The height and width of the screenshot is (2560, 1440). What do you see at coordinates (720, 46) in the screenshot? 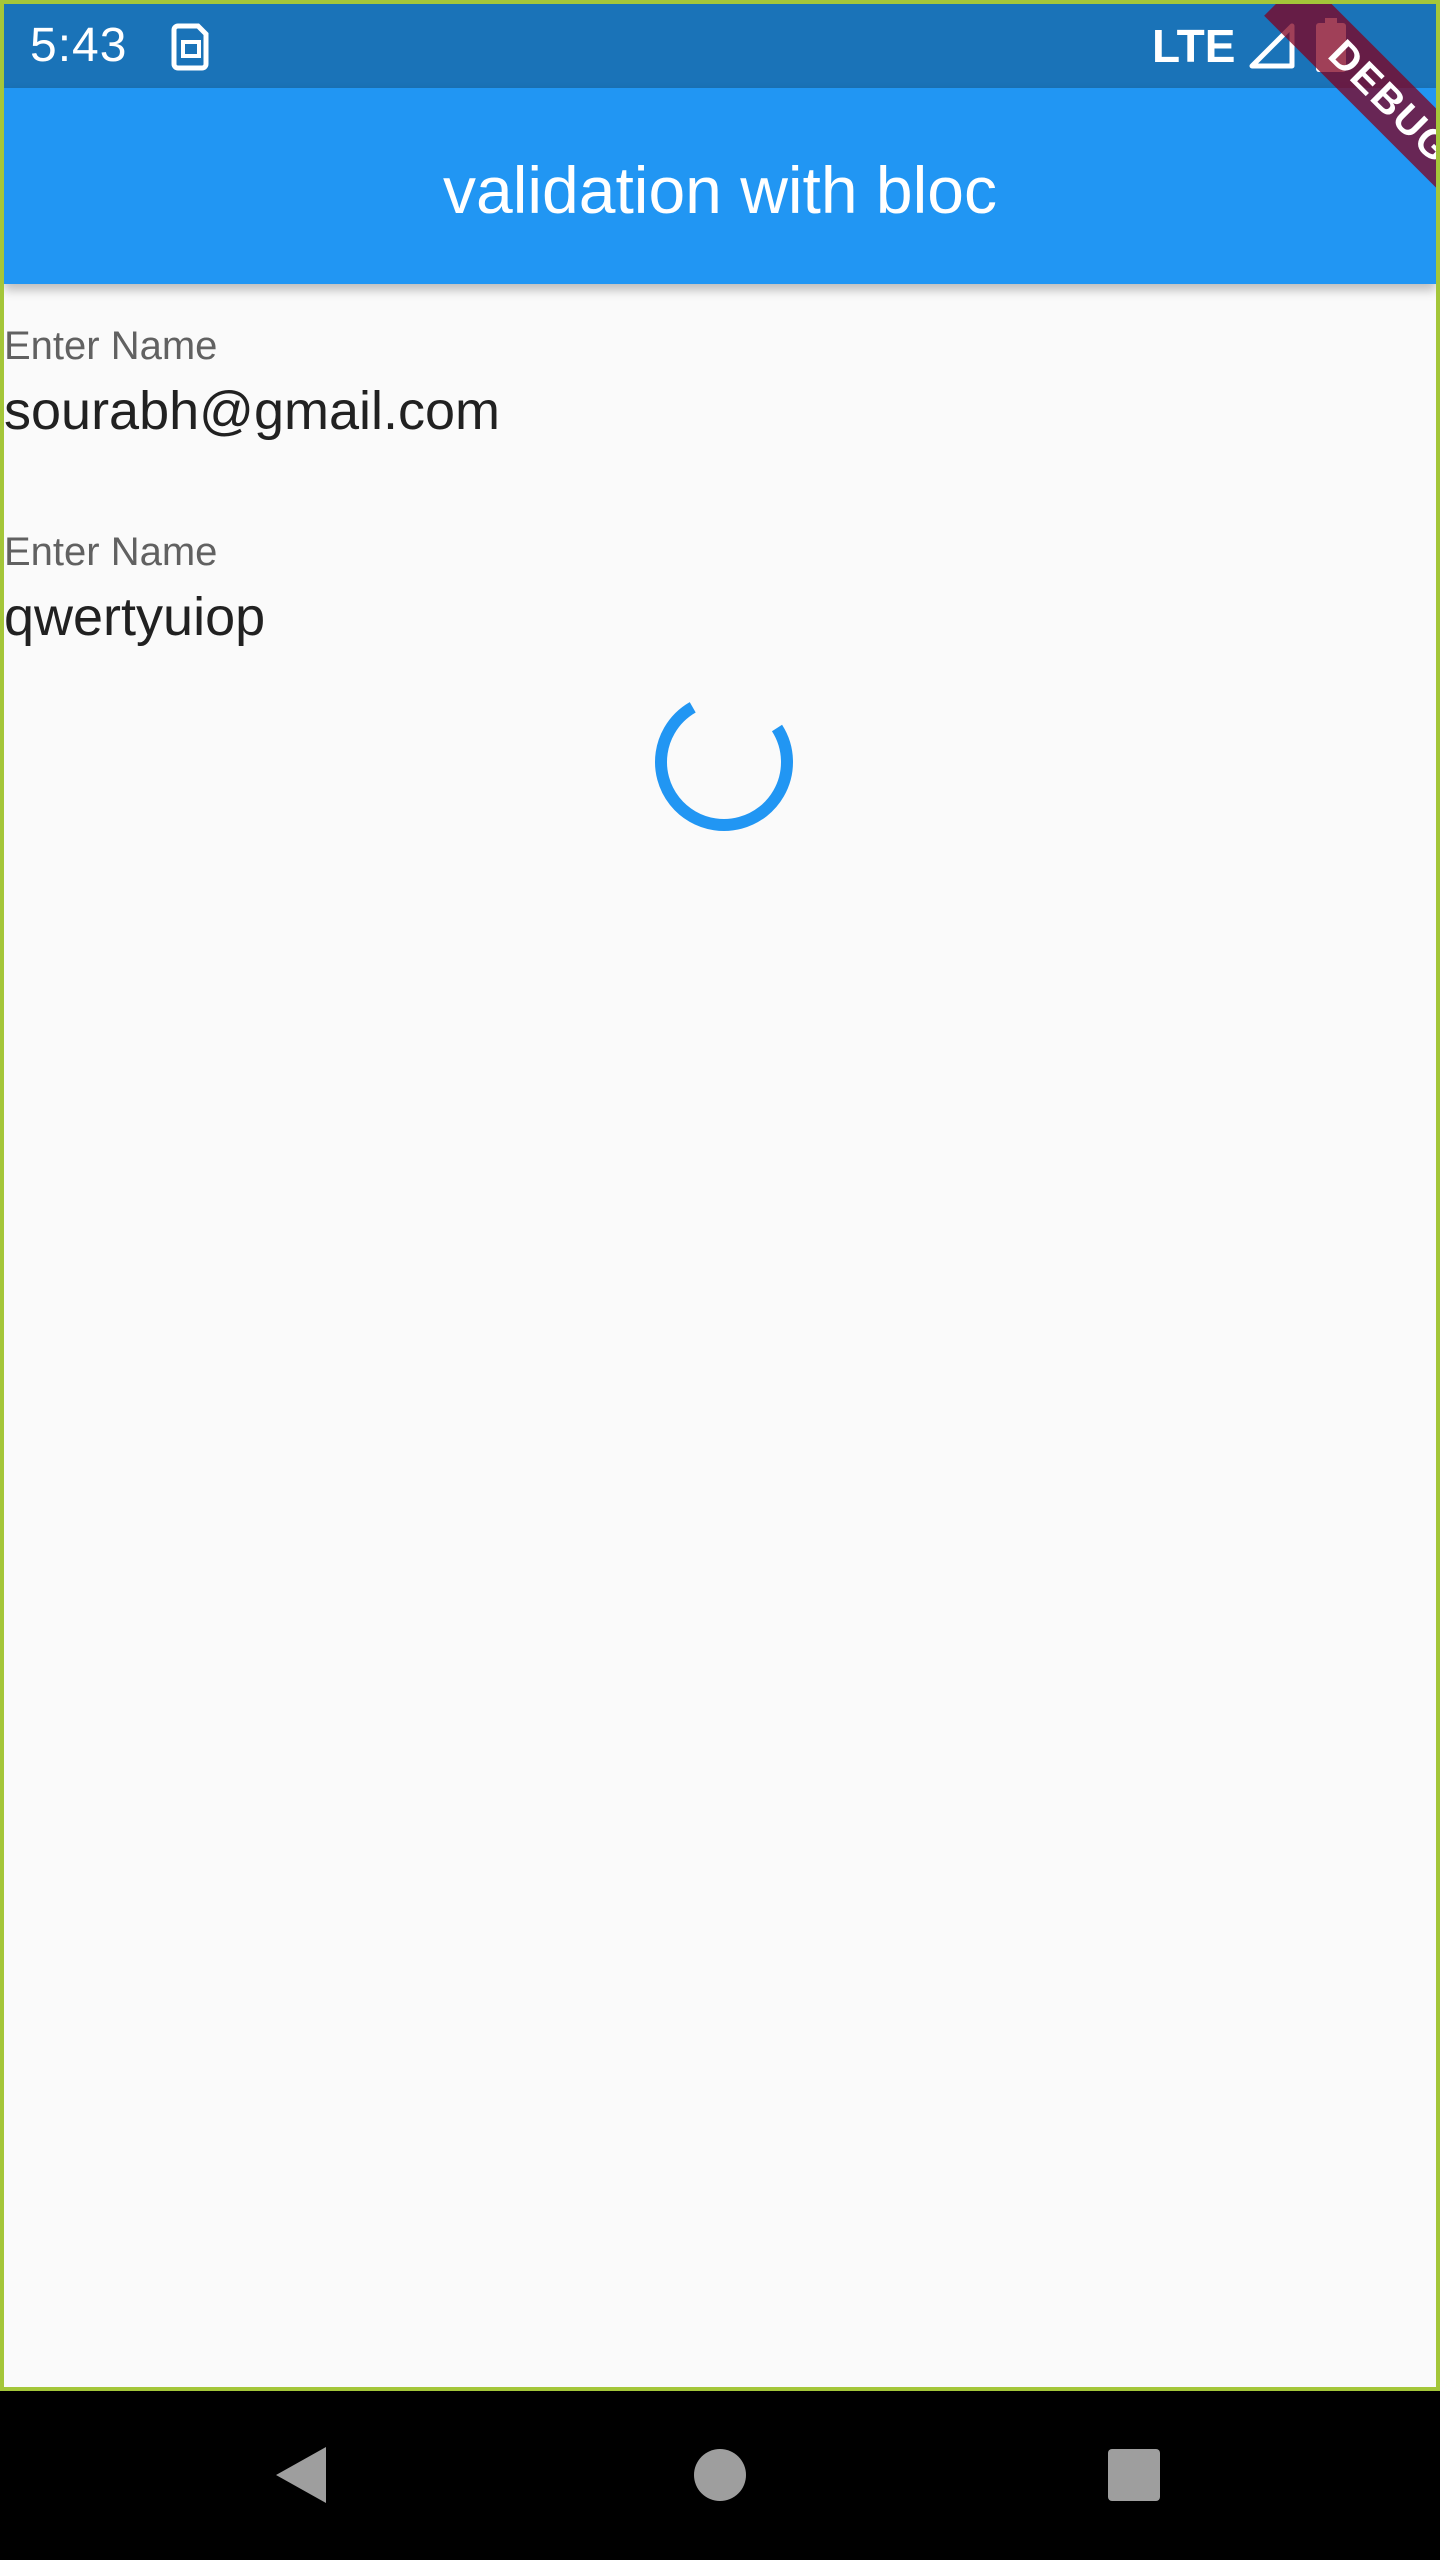
I see `status-bar: 5:43 LTE` at bounding box center [720, 46].